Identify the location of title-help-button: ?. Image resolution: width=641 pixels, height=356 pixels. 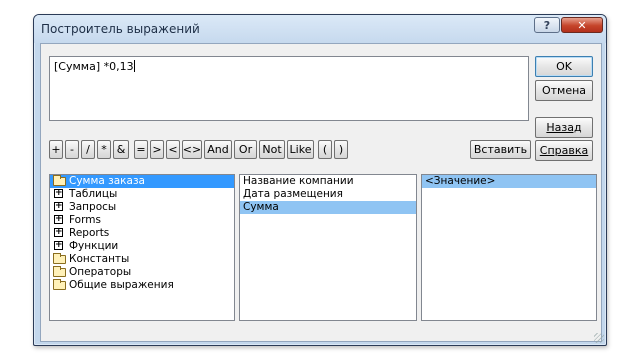
(547, 25).